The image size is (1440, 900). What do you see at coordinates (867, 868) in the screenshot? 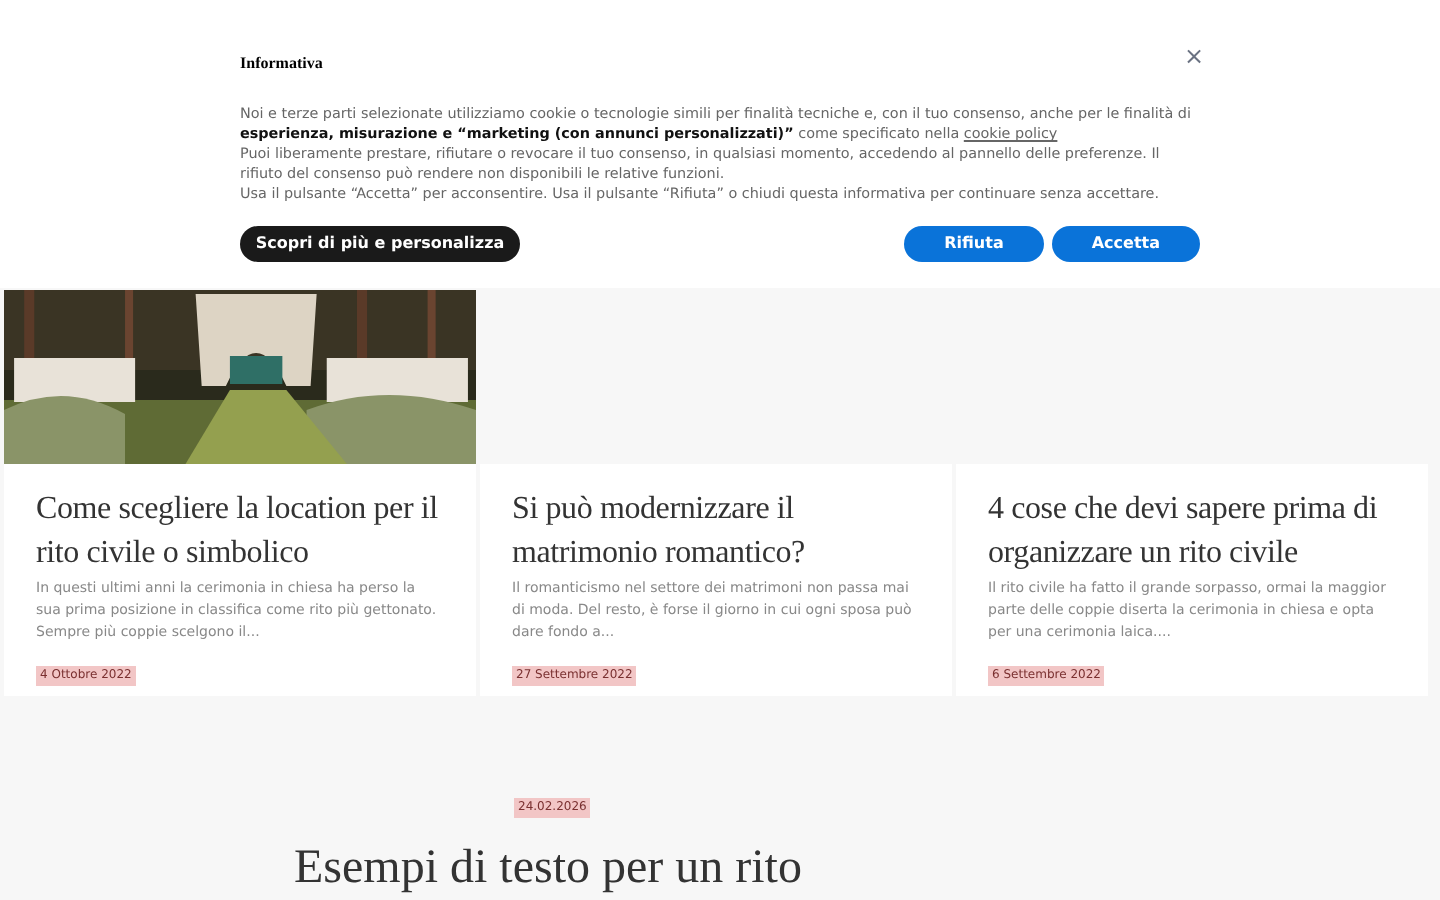
I see `featured-title: Esempi di testo per un rito` at bounding box center [867, 868].